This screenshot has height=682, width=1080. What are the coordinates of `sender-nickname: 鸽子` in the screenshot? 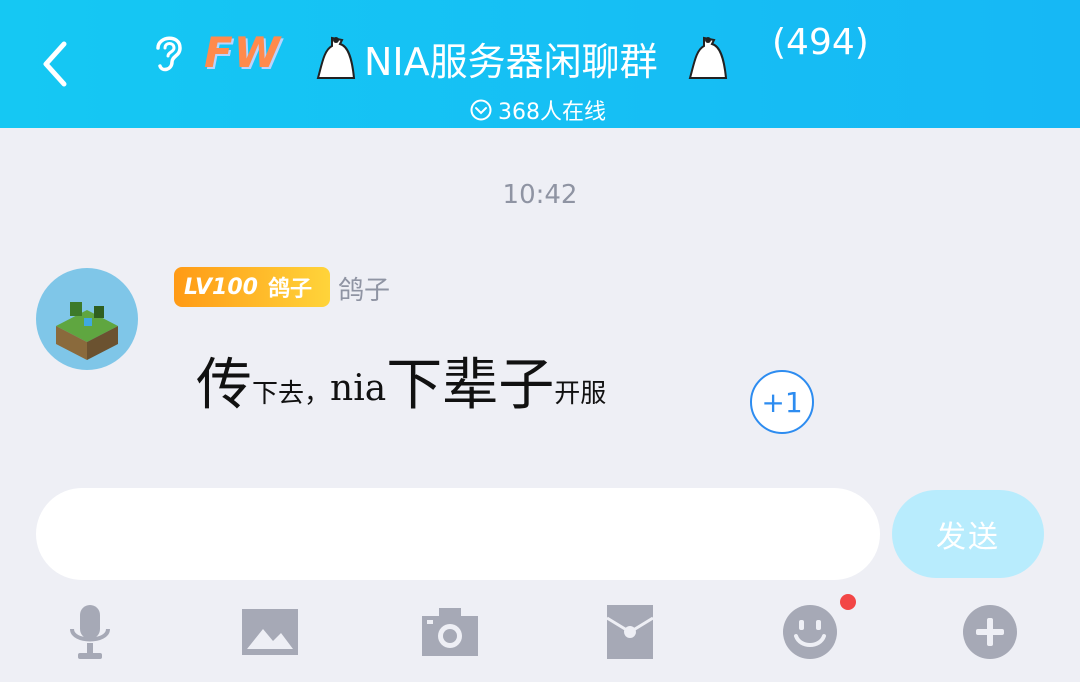 It's located at (364, 288).